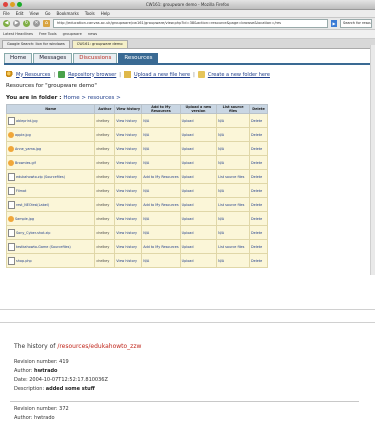 The image size is (375, 423). Describe the element at coordinates (32, 205) in the screenshot. I see `resource-name: rest_NEOlesi(Label)` at that location.